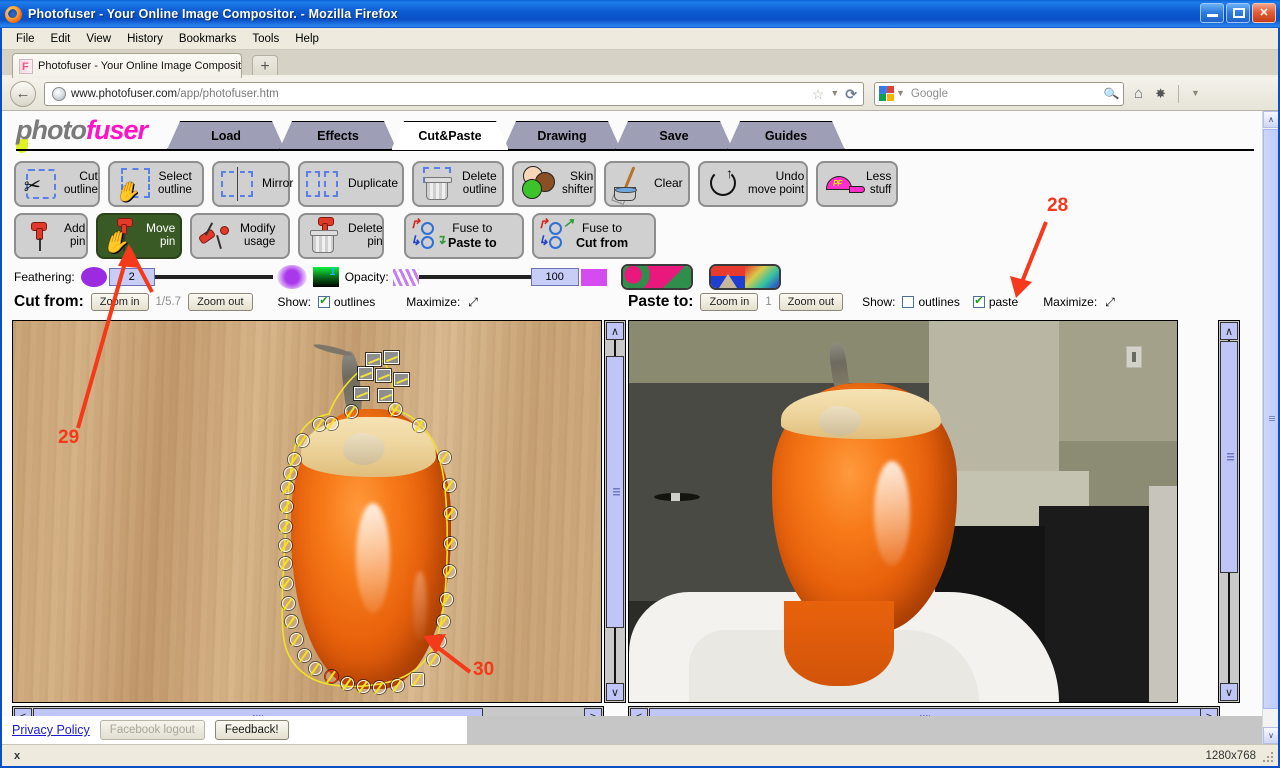 Image resolution: width=1280 pixels, height=768 pixels. I want to click on toolbar-overflow-chevron-icon: ▼, so click(1195, 93).